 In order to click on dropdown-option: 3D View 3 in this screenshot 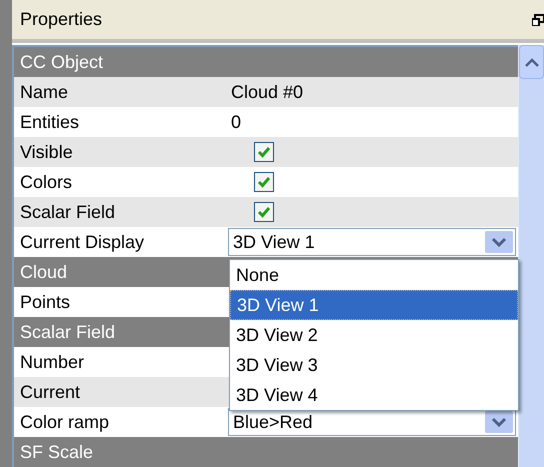, I will do `click(374, 365)`.